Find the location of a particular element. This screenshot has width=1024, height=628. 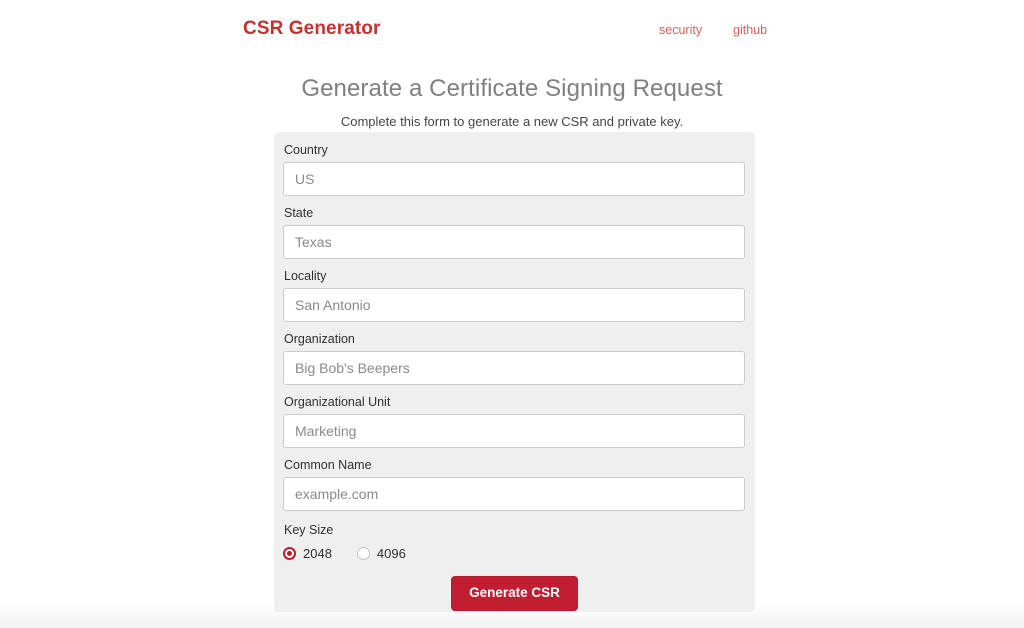

input-locality is located at coordinates (514, 305).